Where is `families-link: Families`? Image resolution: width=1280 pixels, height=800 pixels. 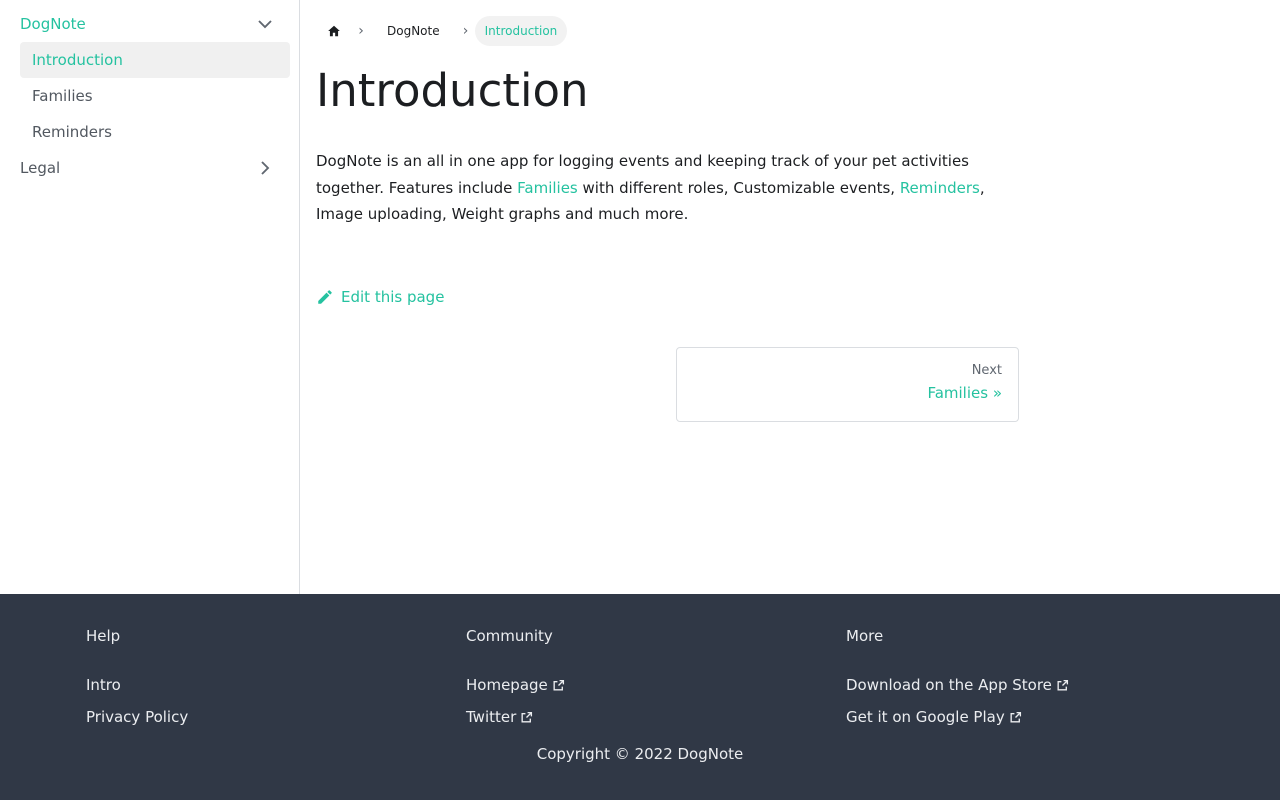 families-link: Families is located at coordinates (547, 188).